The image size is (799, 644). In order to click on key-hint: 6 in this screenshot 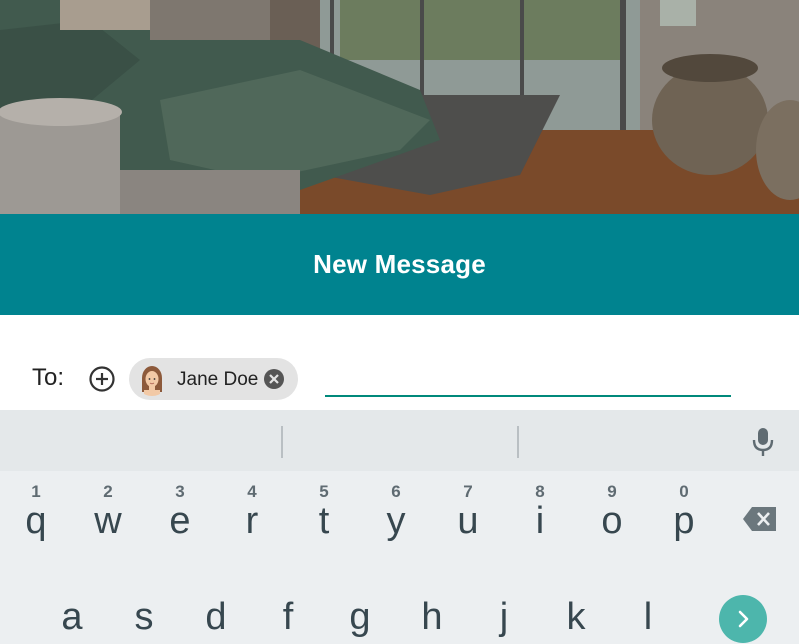, I will do `click(396, 491)`.